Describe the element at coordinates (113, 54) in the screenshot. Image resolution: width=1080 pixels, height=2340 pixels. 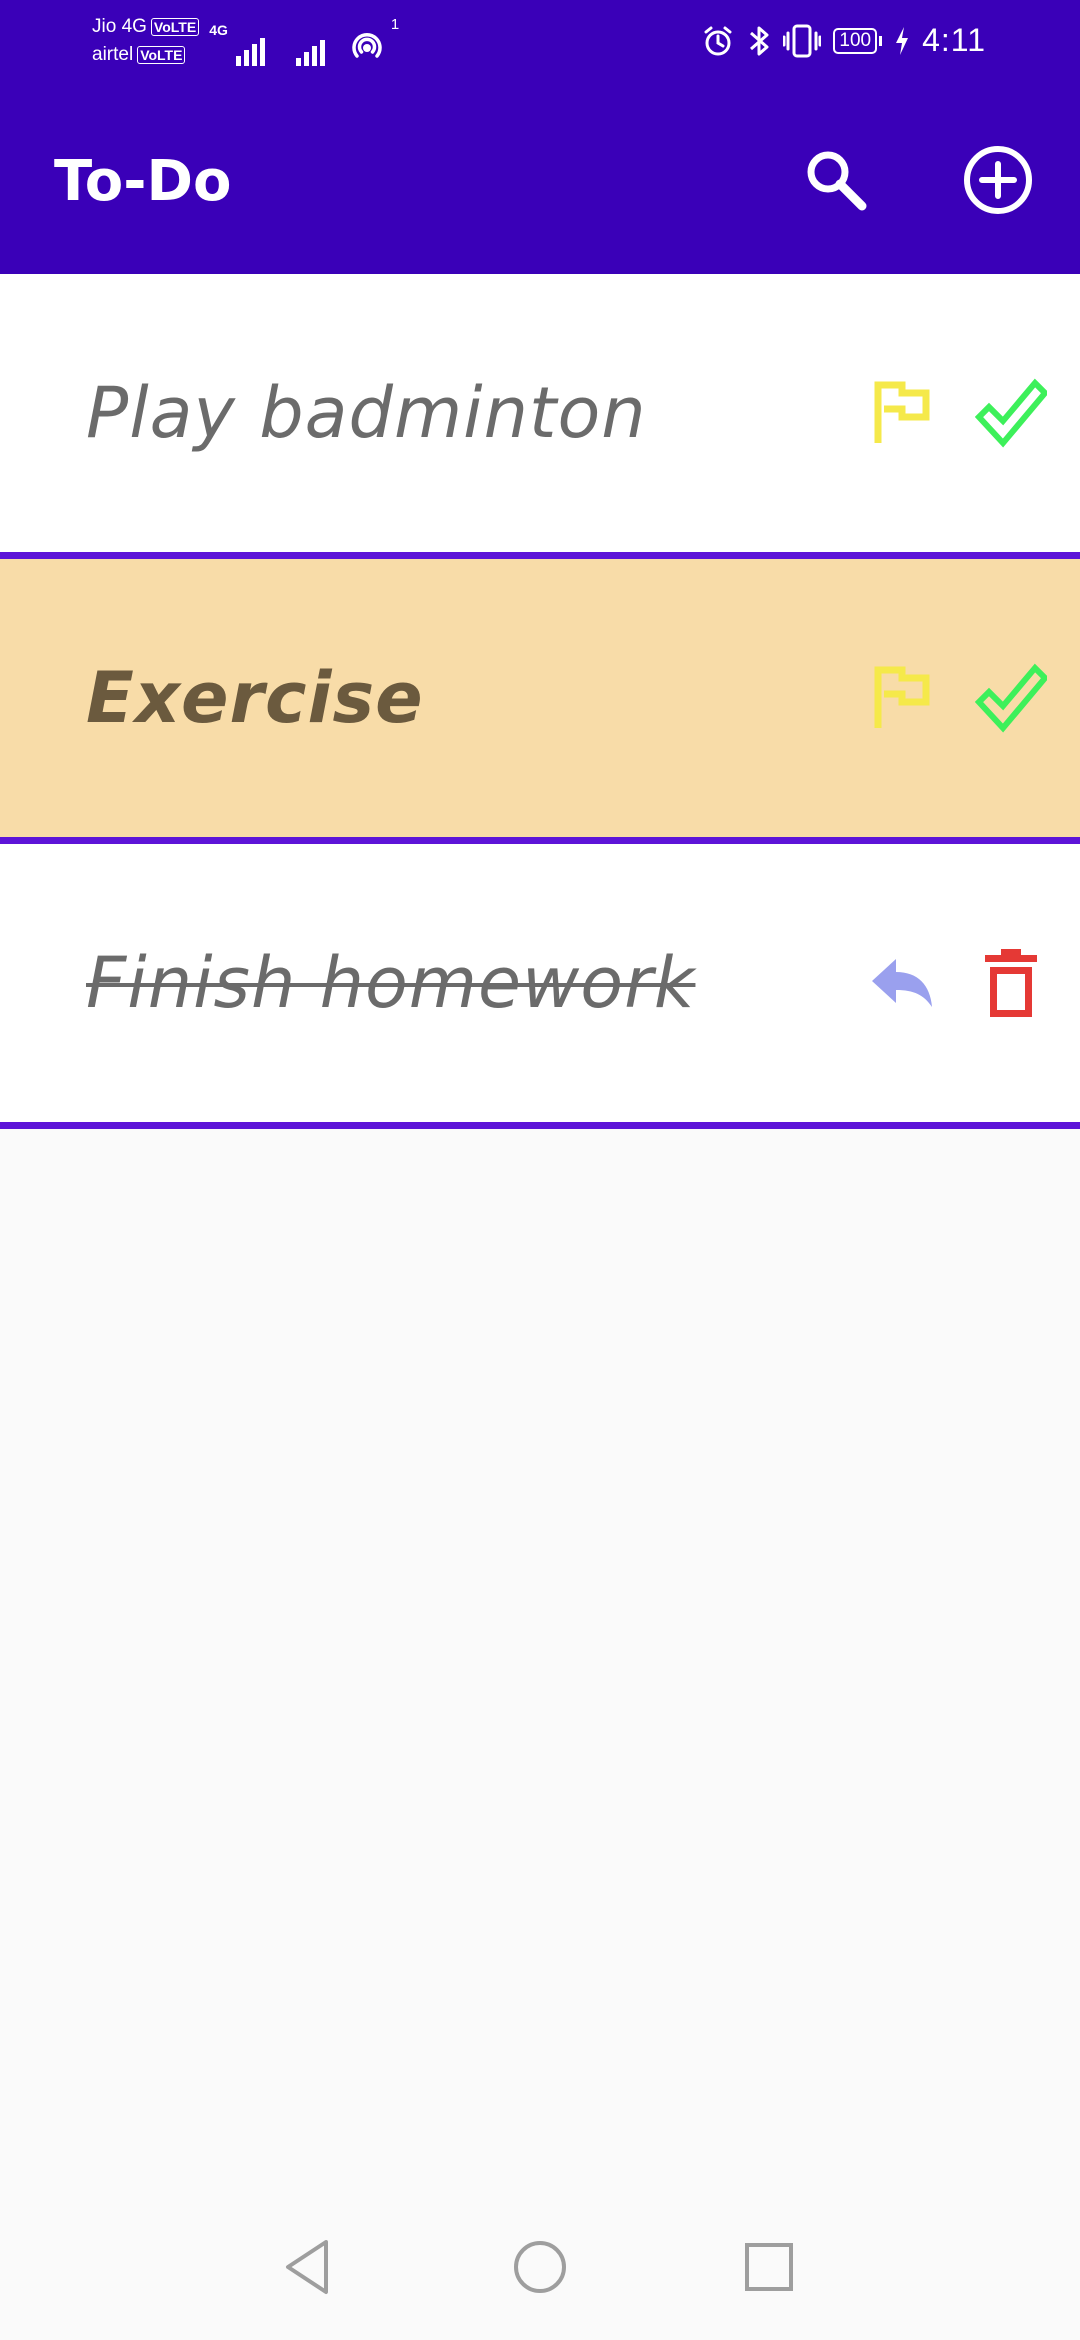
I see `carrier-2-name: airtel` at that location.